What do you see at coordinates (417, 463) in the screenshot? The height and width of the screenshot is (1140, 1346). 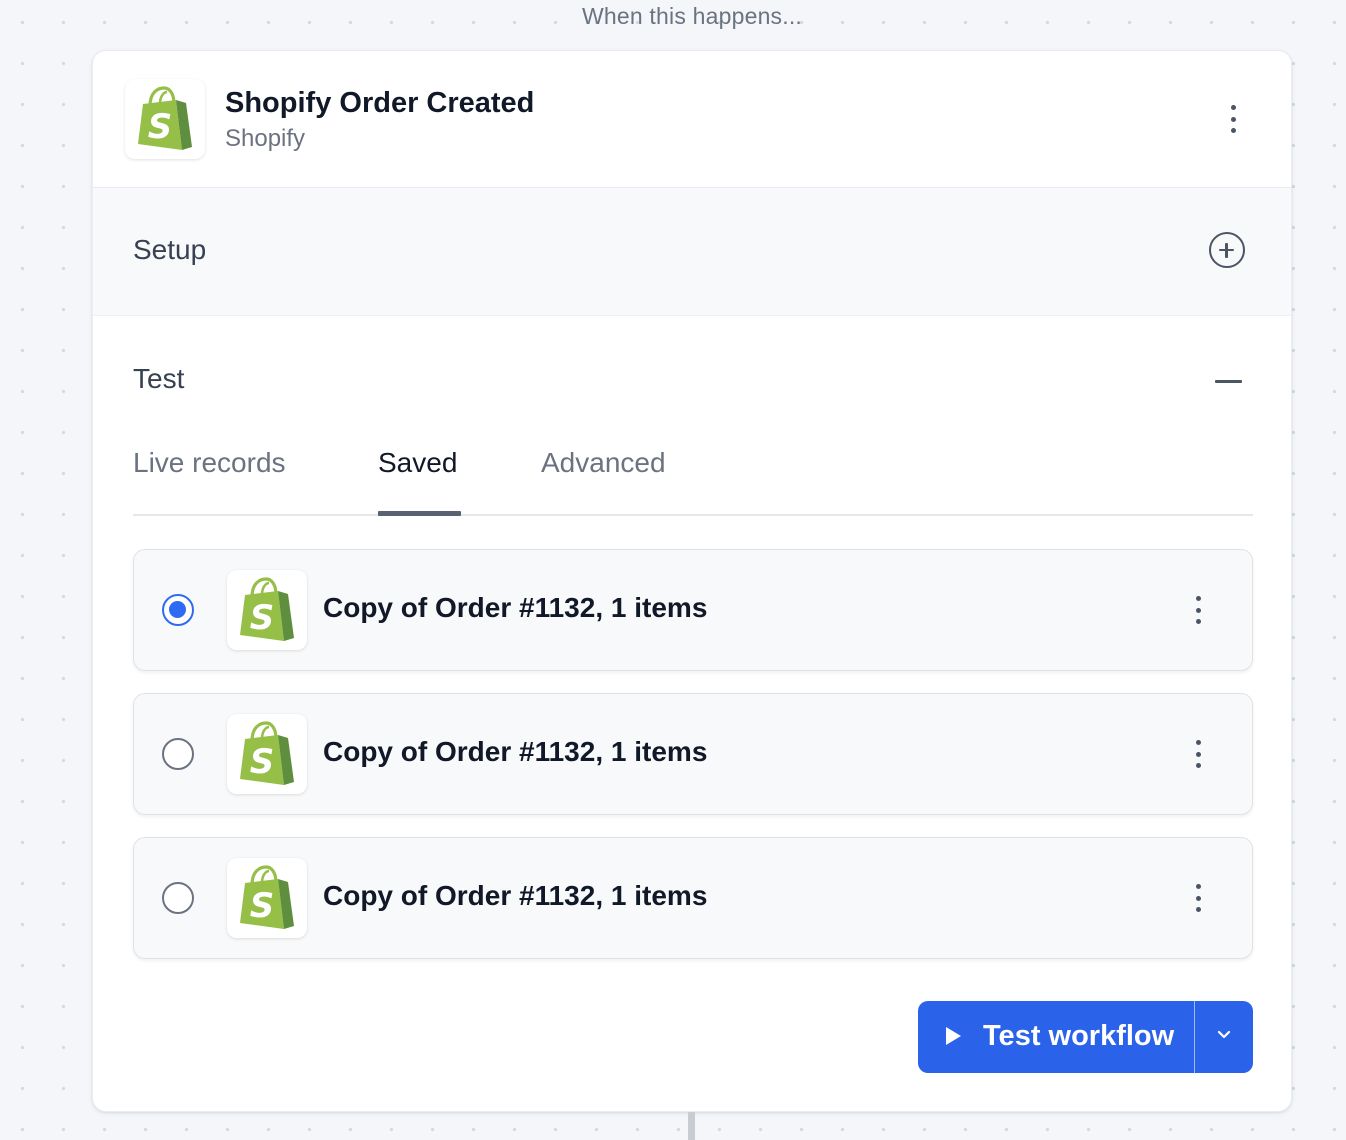 I see `tab-saved: Saved` at bounding box center [417, 463].